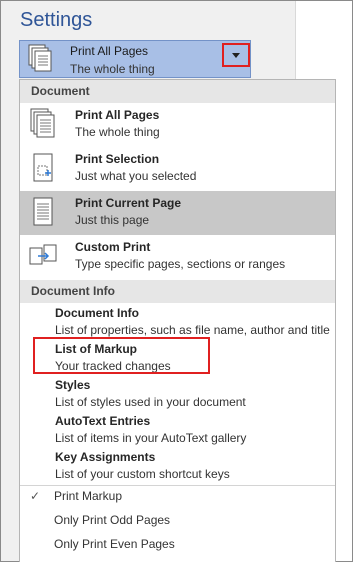  What do you see at coordinates (113, 247) in the screenshot?
I see `menu-item-title: Custom Print` at bounding box center [113, 247].